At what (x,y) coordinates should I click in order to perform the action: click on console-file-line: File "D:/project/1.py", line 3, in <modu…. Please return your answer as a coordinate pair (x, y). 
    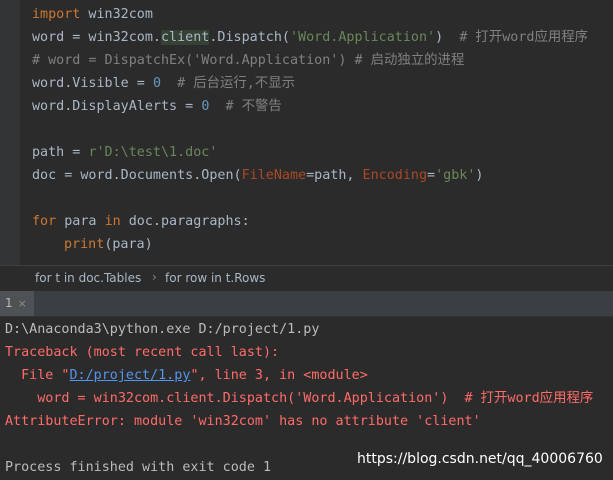
    Looking at the image, I should click on (186, 375).